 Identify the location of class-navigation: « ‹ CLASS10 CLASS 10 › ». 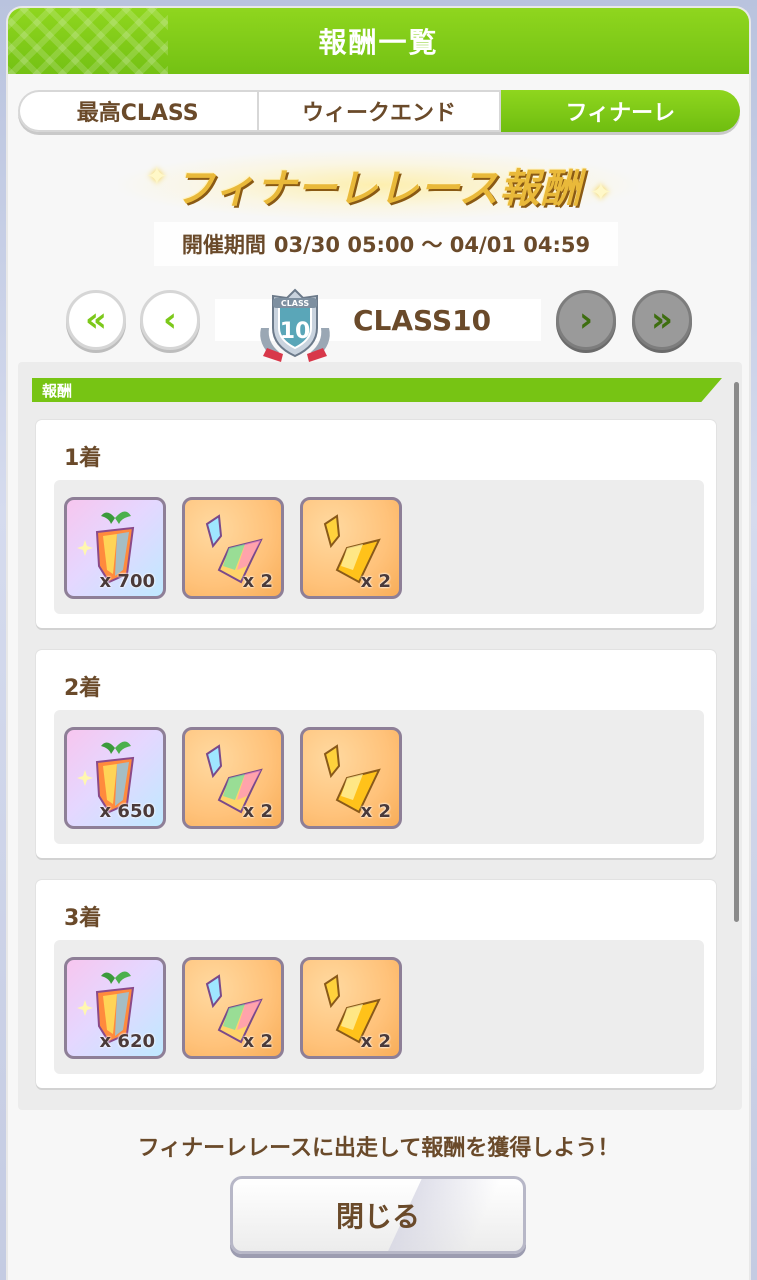
(378, 323).